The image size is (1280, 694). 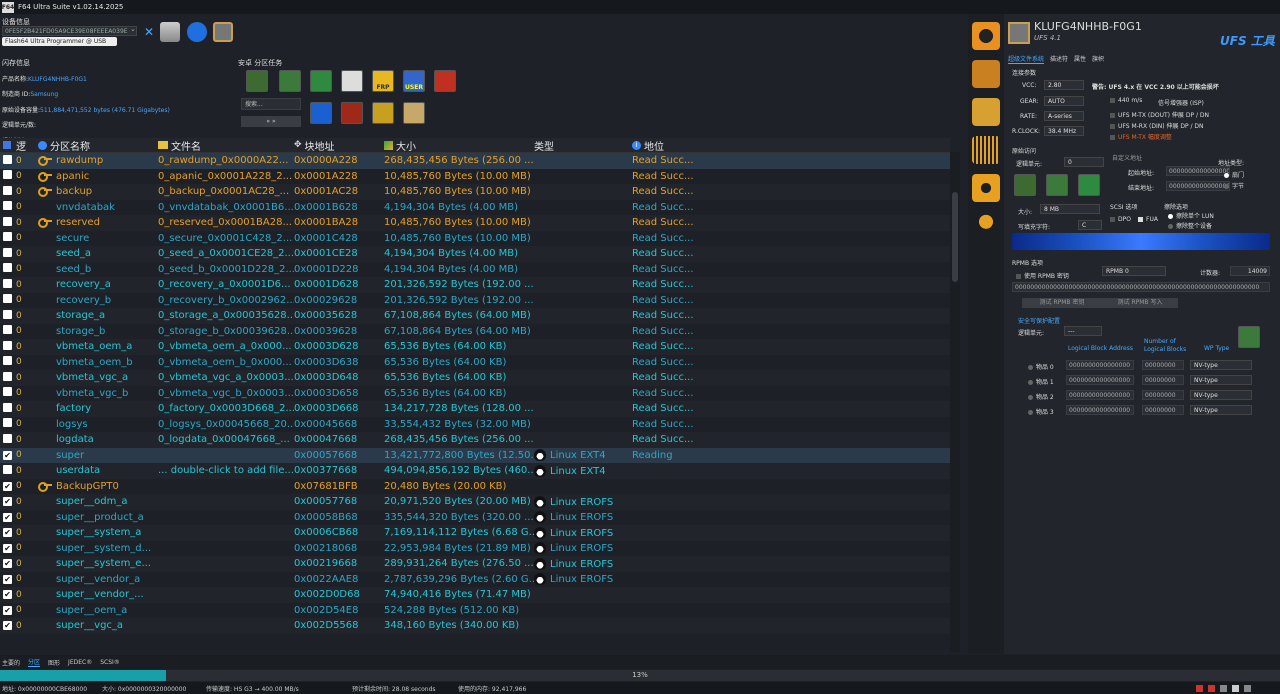 I want to click on tab-descriptor: 描述符, so click(x=1059, y=59).